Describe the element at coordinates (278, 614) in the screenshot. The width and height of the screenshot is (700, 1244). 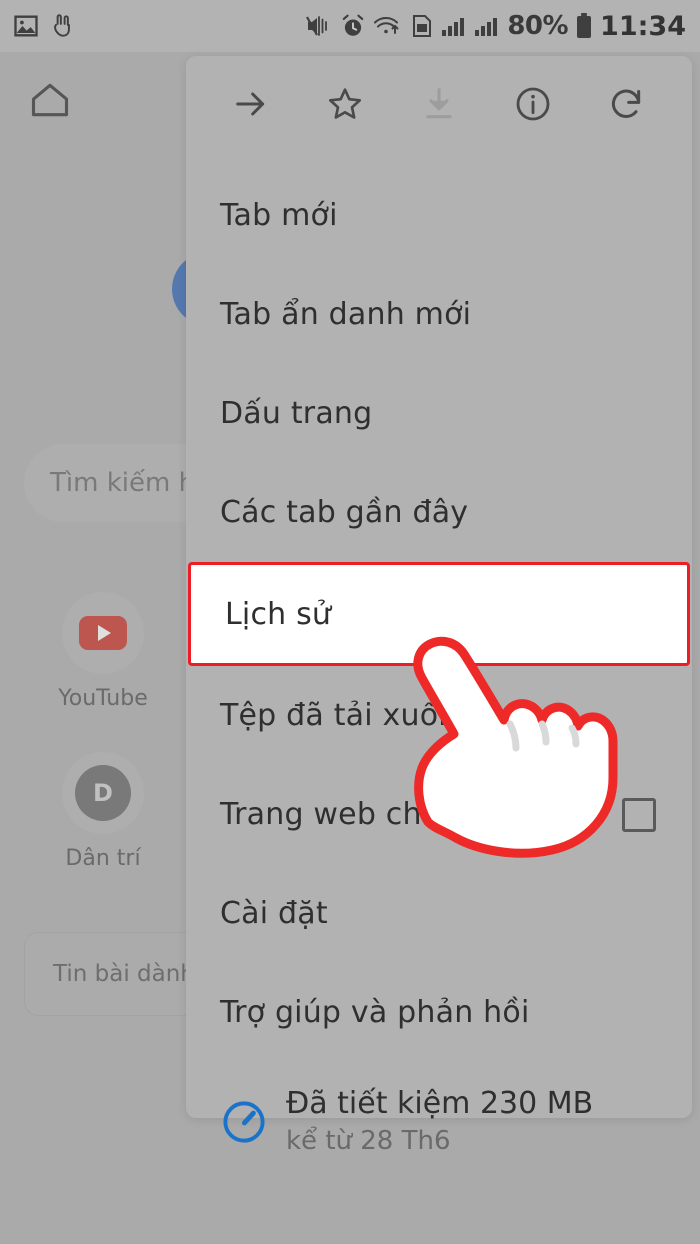
I see `menu-item-label: Lịch sử` at that location.